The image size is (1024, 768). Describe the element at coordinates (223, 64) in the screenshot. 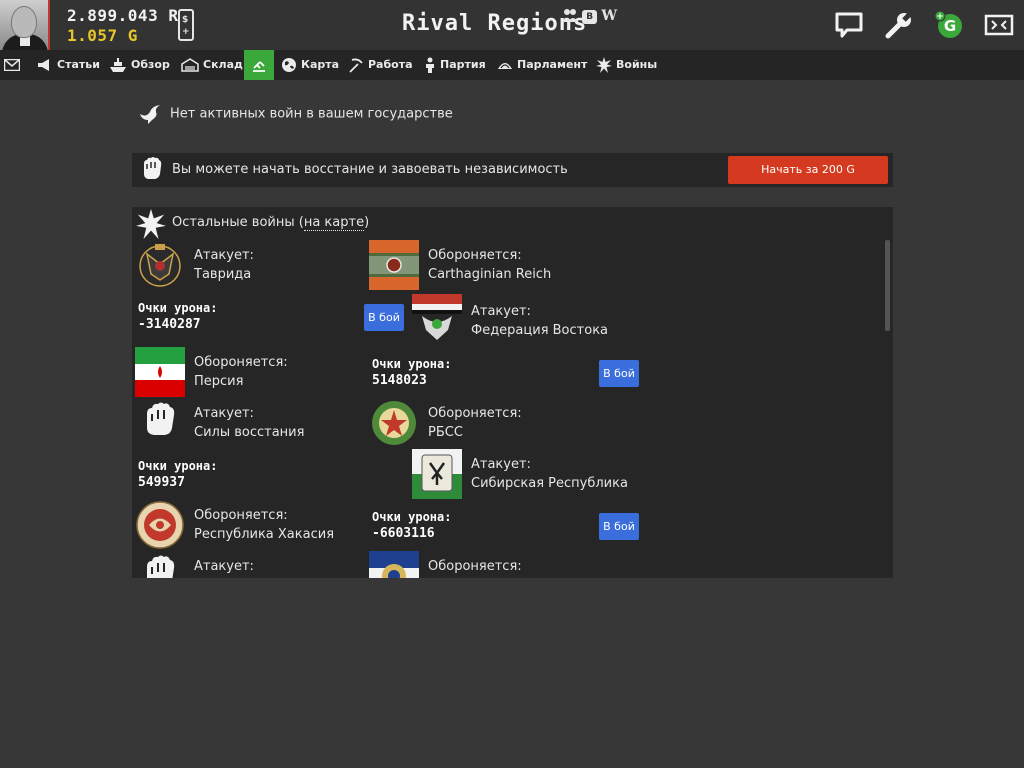

I see `menu-label-storage: Склад` at that location.